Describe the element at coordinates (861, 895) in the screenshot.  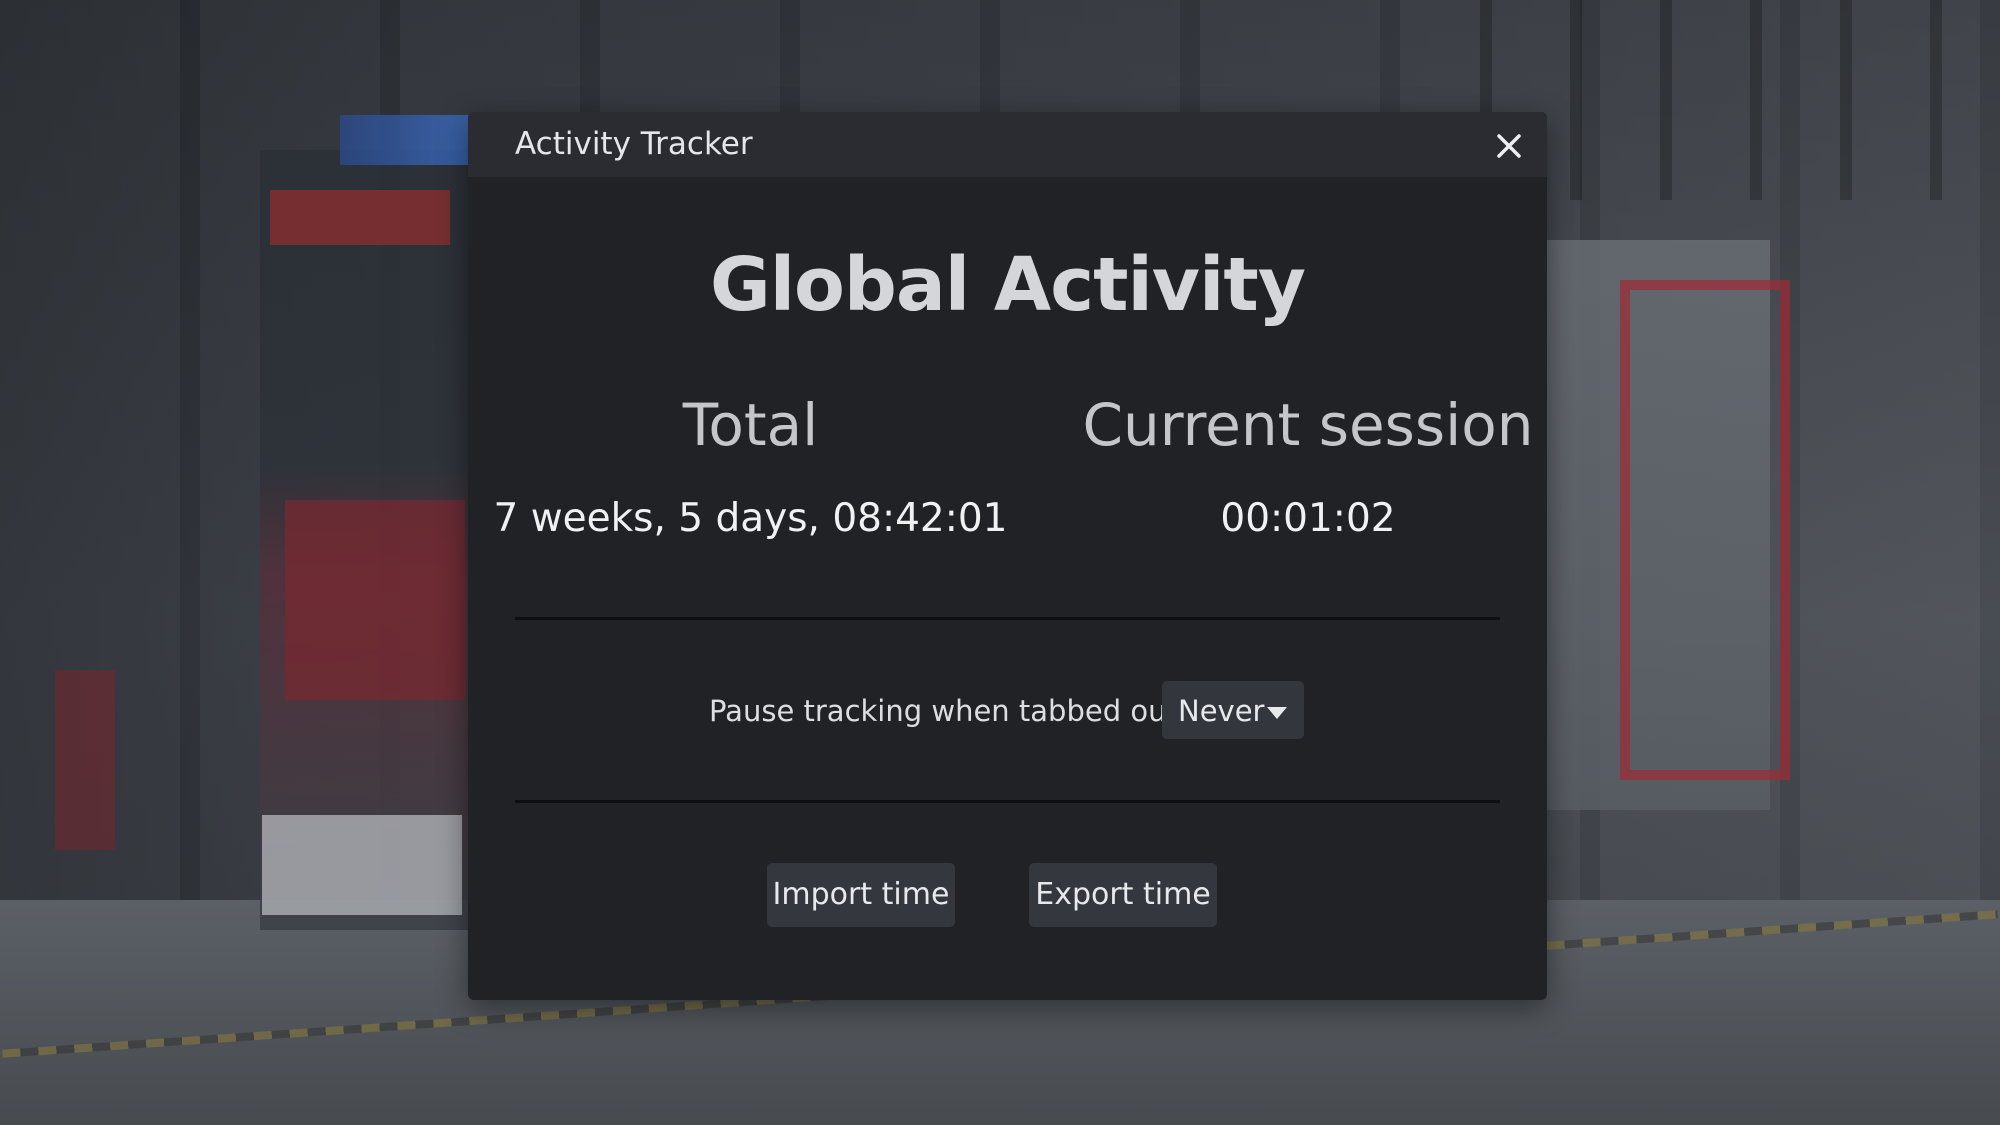
I see `import-time-button: Import time` at that location.